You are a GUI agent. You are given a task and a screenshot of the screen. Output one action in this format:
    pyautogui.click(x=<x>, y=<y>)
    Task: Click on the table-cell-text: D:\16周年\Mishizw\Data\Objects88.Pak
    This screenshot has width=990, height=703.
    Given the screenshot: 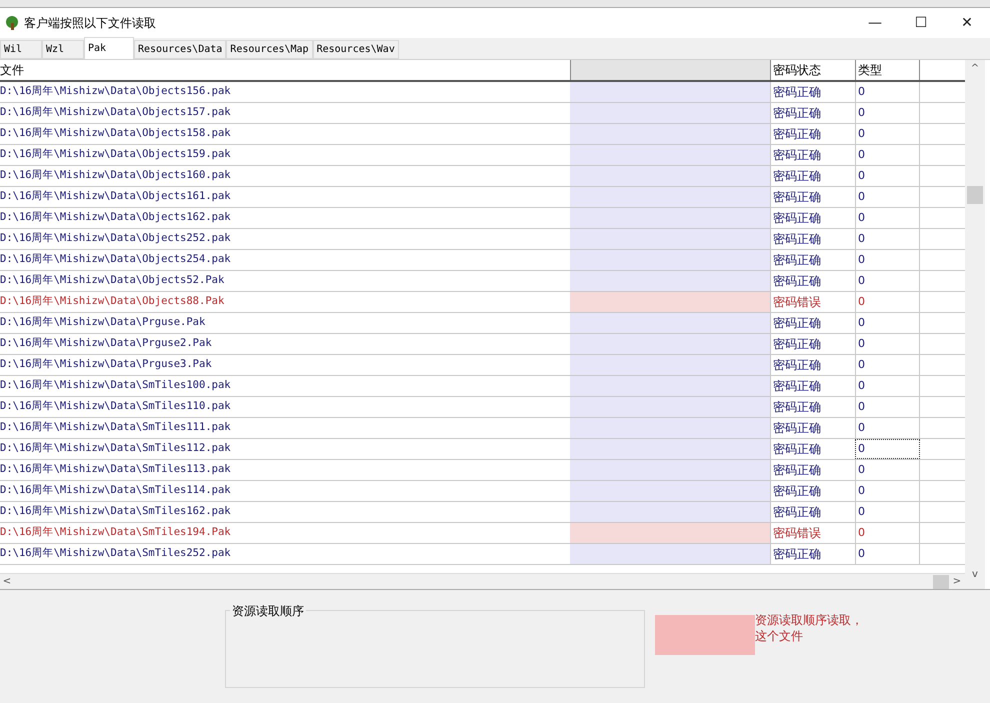 What is the action you would take?
    pyautogui.click(x=113, y=302)
    